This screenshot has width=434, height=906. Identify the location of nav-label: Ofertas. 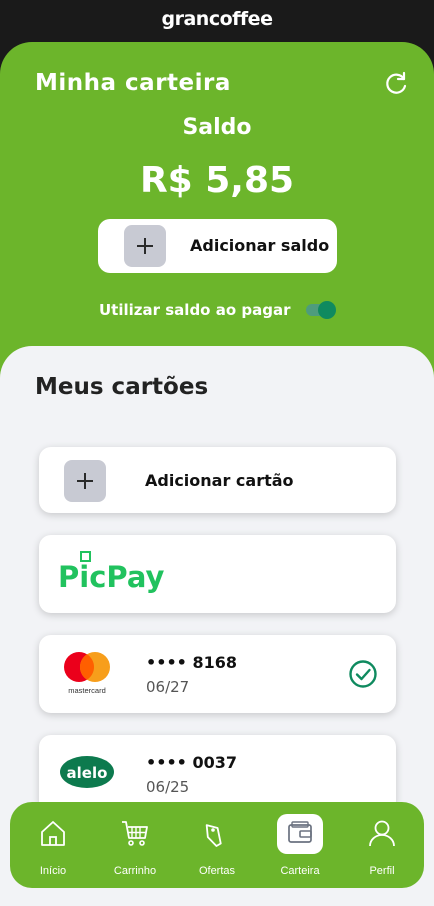
(217, 871).